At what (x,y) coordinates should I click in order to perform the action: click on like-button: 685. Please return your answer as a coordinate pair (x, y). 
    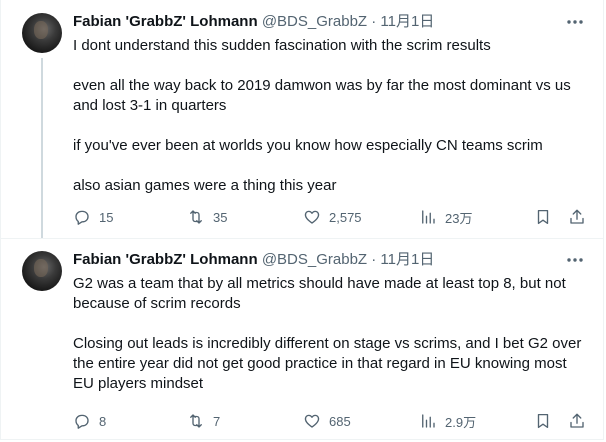
    Looking at the image, I should click on (327, 421).